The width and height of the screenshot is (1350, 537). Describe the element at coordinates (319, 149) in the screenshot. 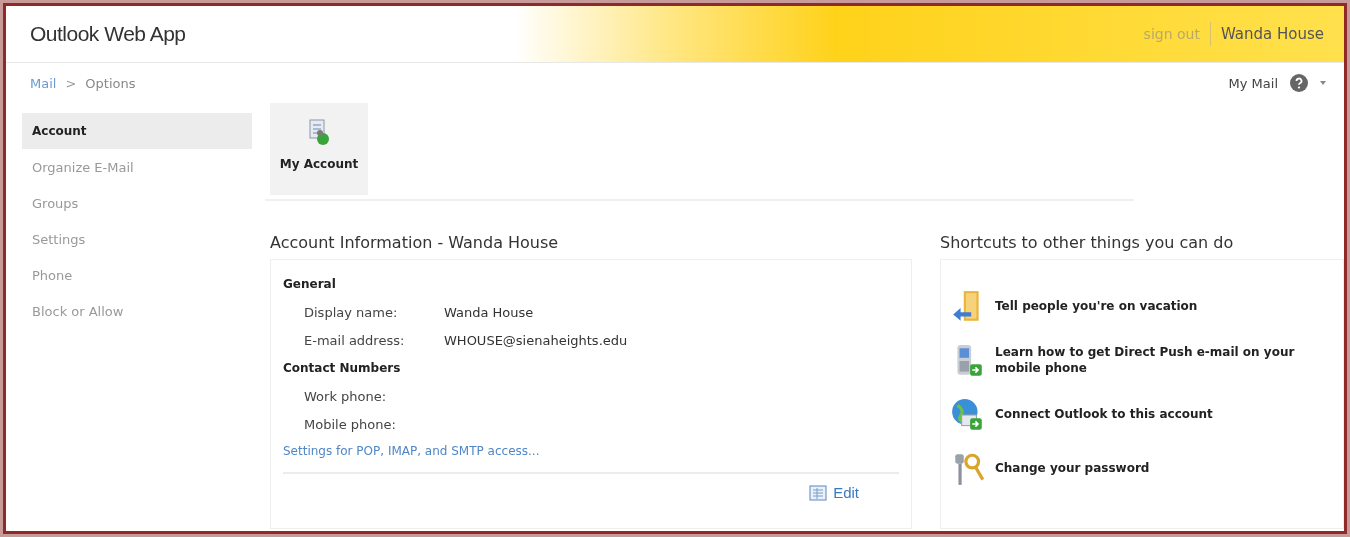

I see `tab: My Account` at that location.